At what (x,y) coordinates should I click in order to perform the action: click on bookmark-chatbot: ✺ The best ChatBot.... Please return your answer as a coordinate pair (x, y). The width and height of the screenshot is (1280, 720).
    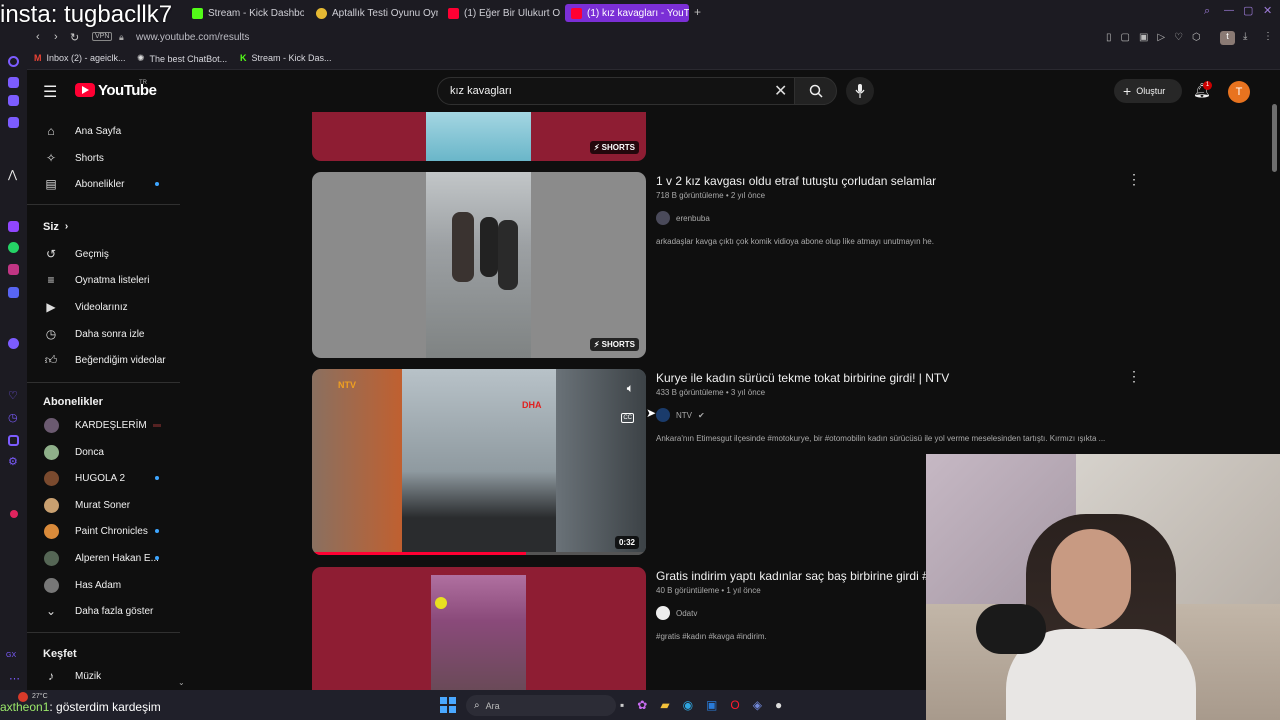
    Looking at the image, I should click on (182, 58).